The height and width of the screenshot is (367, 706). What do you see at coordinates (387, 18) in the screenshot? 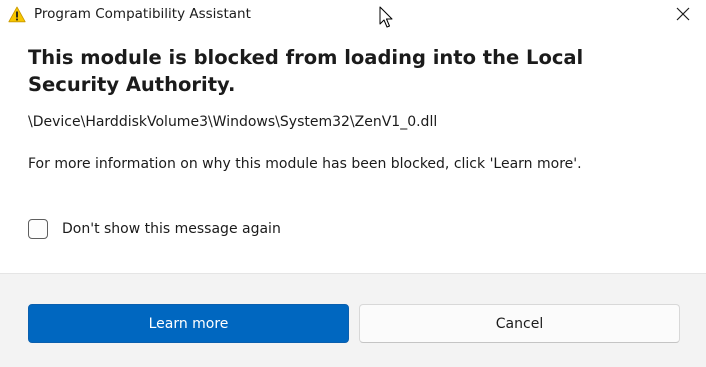
I see `mouse-pointer-icon` at bounding box center [387, 18].